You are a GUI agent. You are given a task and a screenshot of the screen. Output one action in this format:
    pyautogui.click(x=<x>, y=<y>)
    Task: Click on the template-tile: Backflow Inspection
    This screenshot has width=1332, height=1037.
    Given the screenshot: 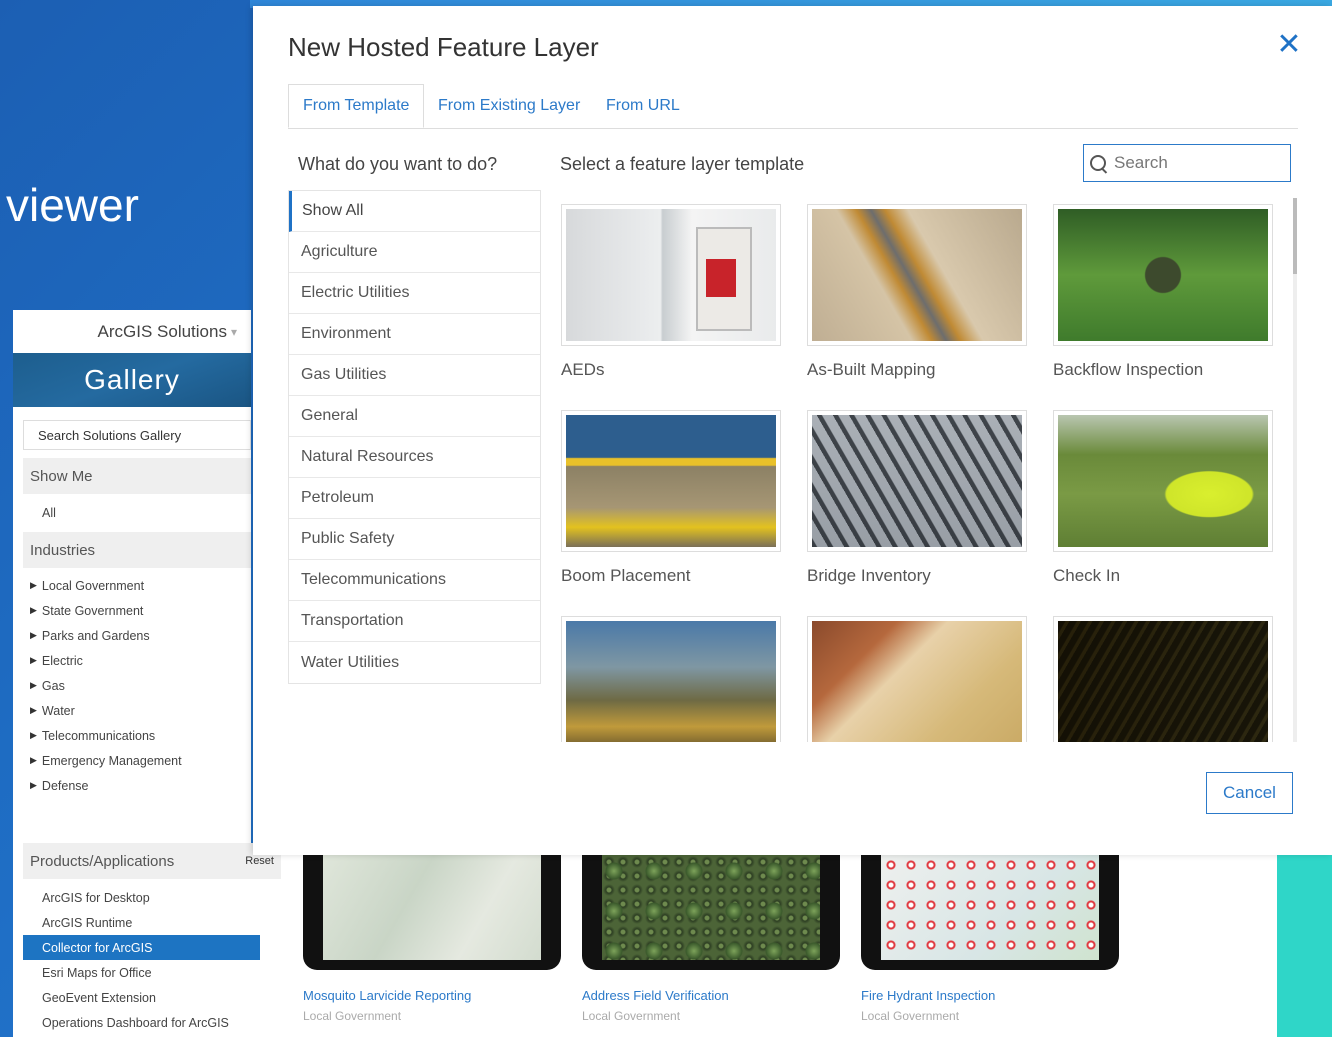 What is the action you would take?
    pyautogui.click(x=1163, y=292)
    